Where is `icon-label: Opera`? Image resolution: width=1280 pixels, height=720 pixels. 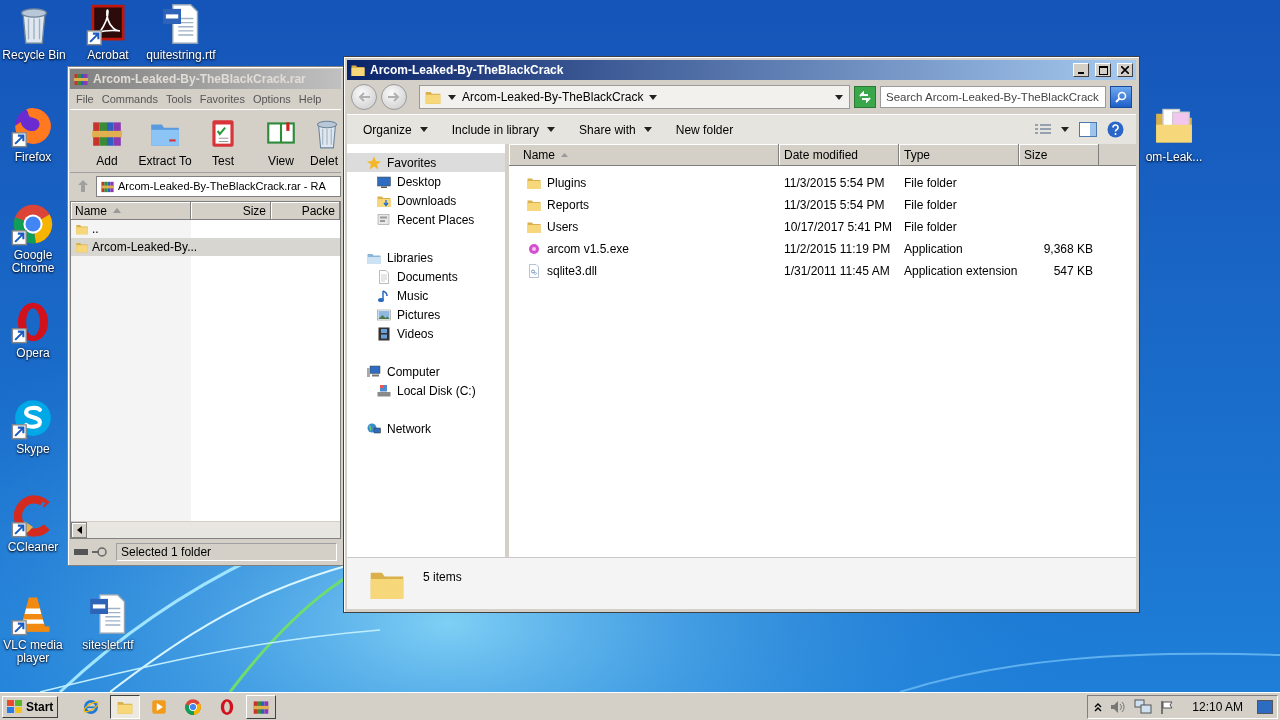 icon-label: Opera is located at coordinates (33, 353).